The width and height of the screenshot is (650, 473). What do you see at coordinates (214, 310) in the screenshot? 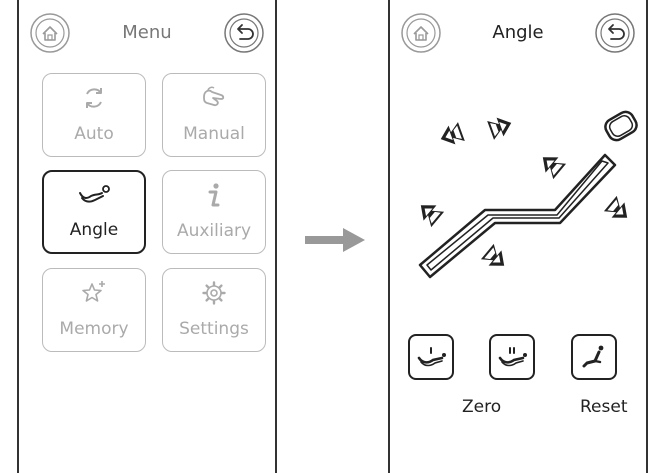
I see `tile-settings: Settings` at bounding box center [214, 310].